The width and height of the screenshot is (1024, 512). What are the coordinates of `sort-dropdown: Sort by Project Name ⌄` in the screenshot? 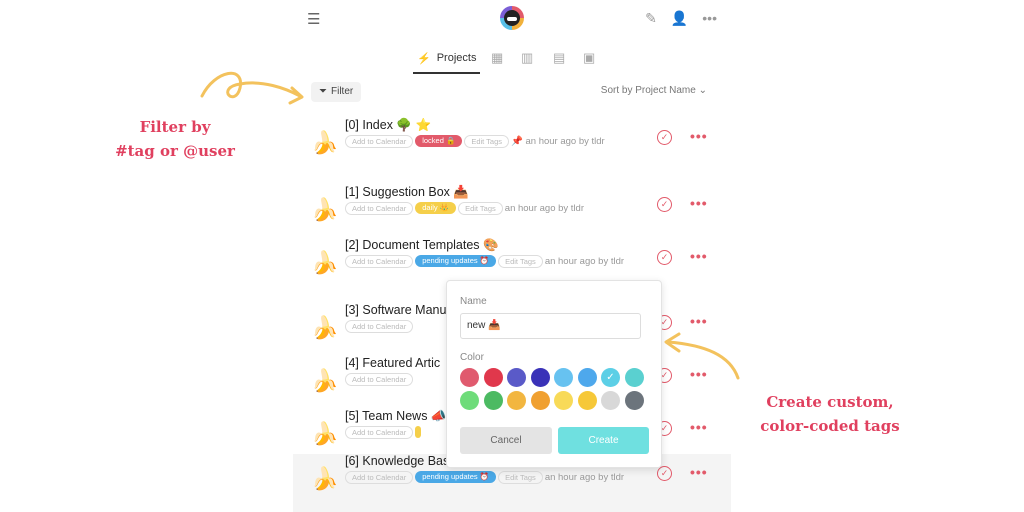 It's located at (654, 90).